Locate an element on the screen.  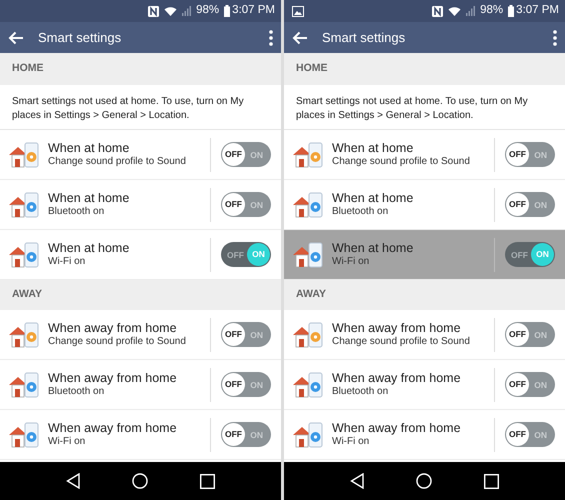
image-icon is located at coordinates (298, 11).